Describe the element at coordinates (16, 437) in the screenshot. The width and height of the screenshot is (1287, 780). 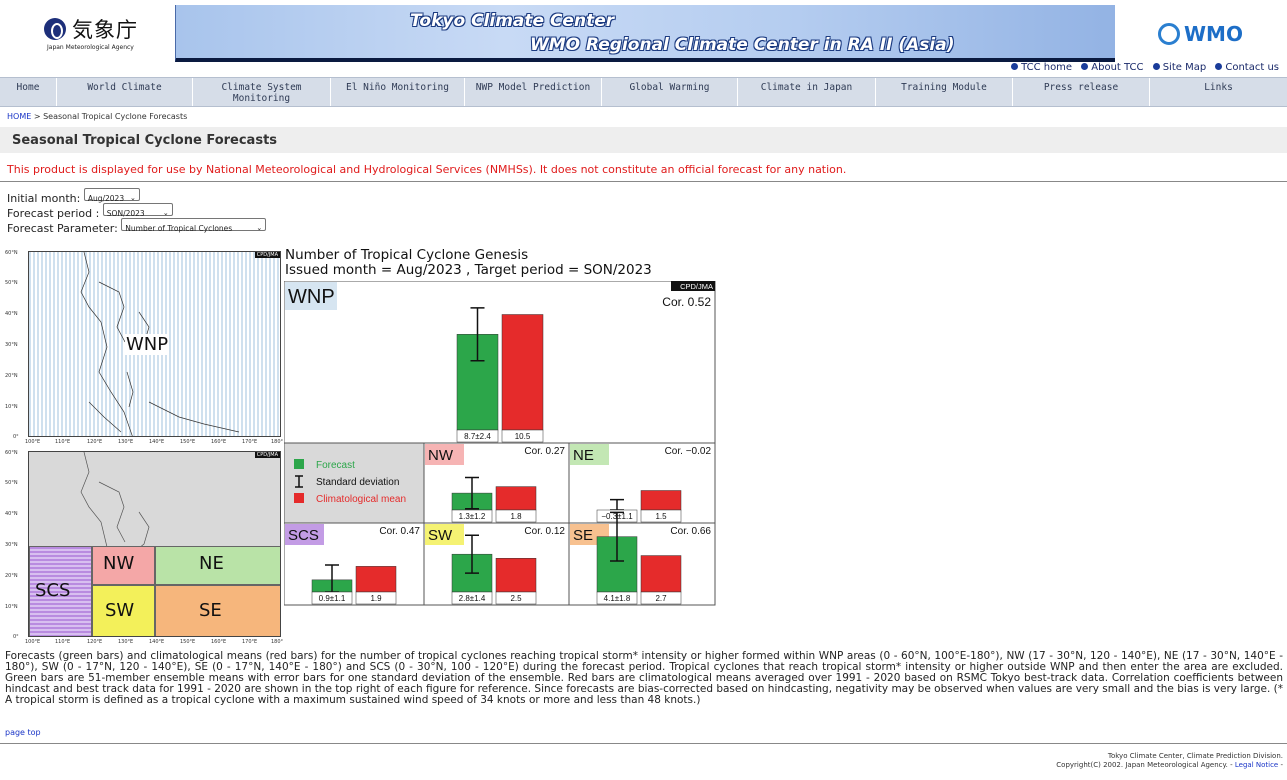
I see `lat-label: 0°` at that location.